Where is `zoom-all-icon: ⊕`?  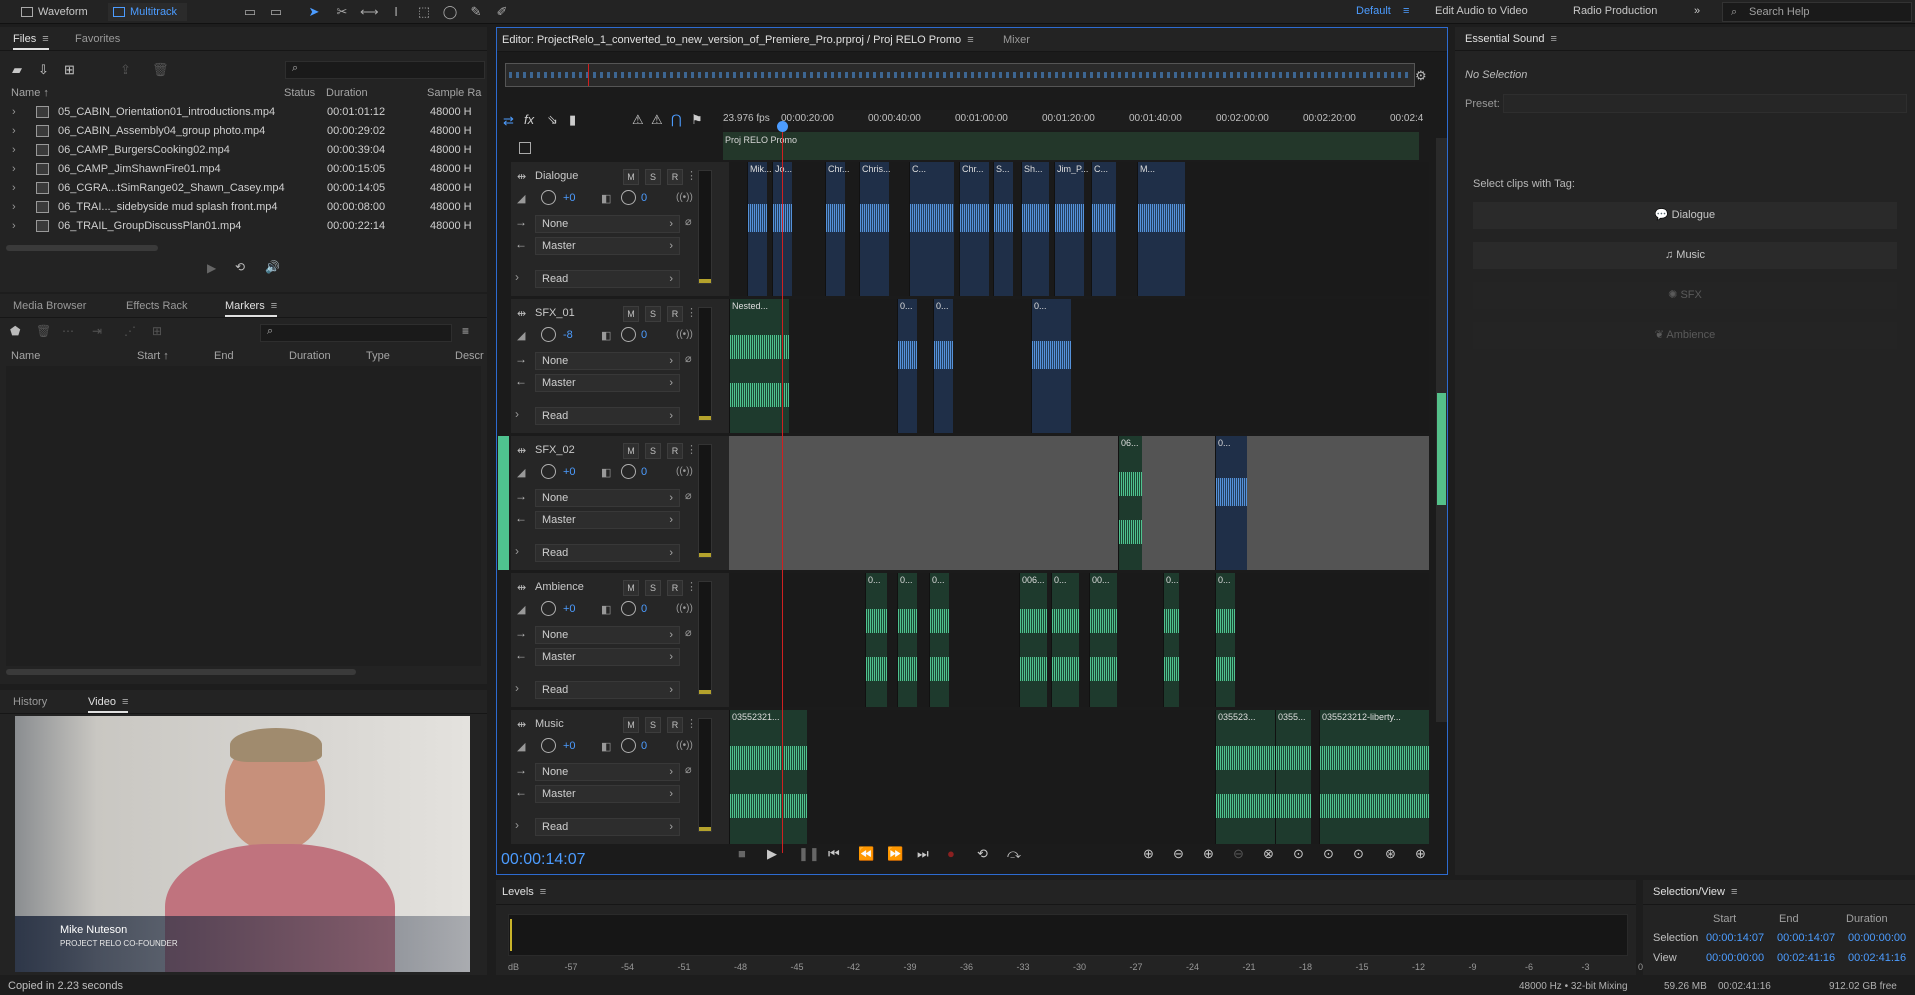 zoom-all-icon: ⊕ is located at coordinates (1420, 854).